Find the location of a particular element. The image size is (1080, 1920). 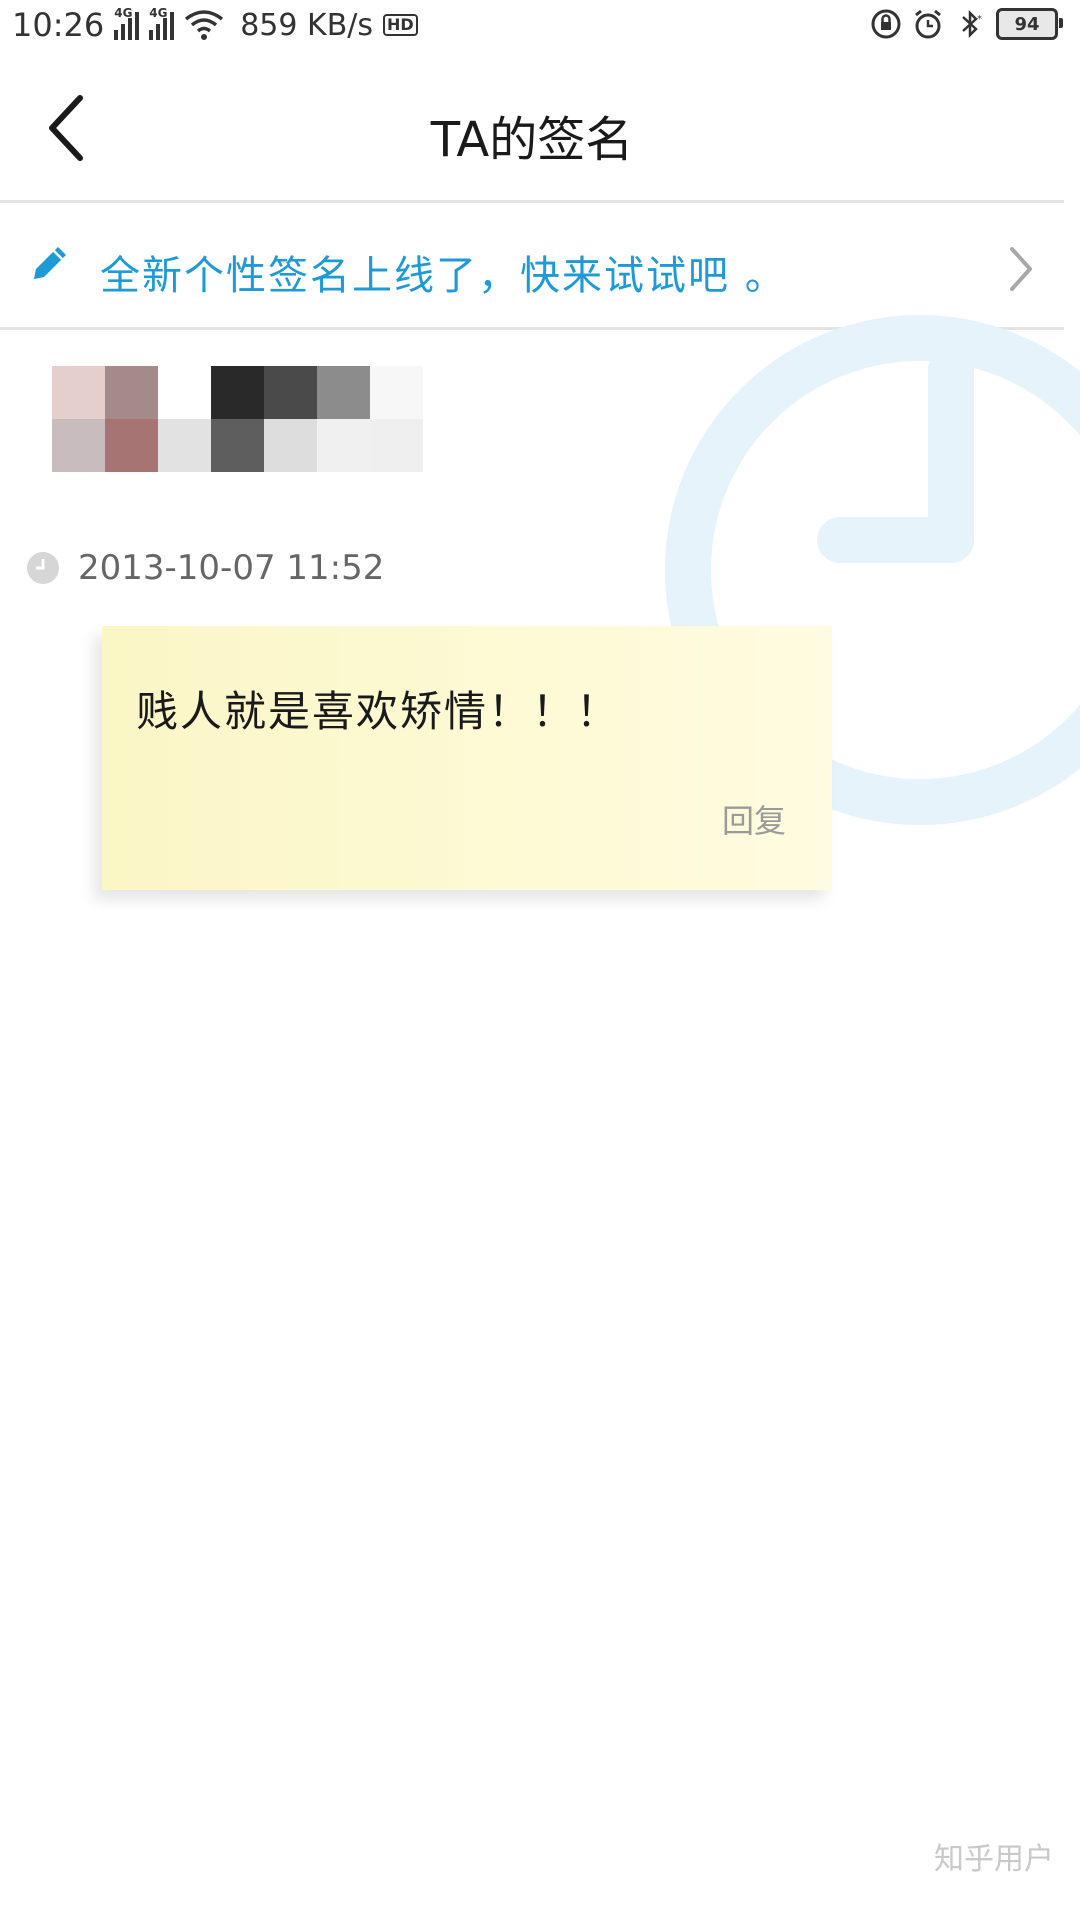

timestamp-row: 2013-10-07 11:52 is located at coordinates (205, 568).